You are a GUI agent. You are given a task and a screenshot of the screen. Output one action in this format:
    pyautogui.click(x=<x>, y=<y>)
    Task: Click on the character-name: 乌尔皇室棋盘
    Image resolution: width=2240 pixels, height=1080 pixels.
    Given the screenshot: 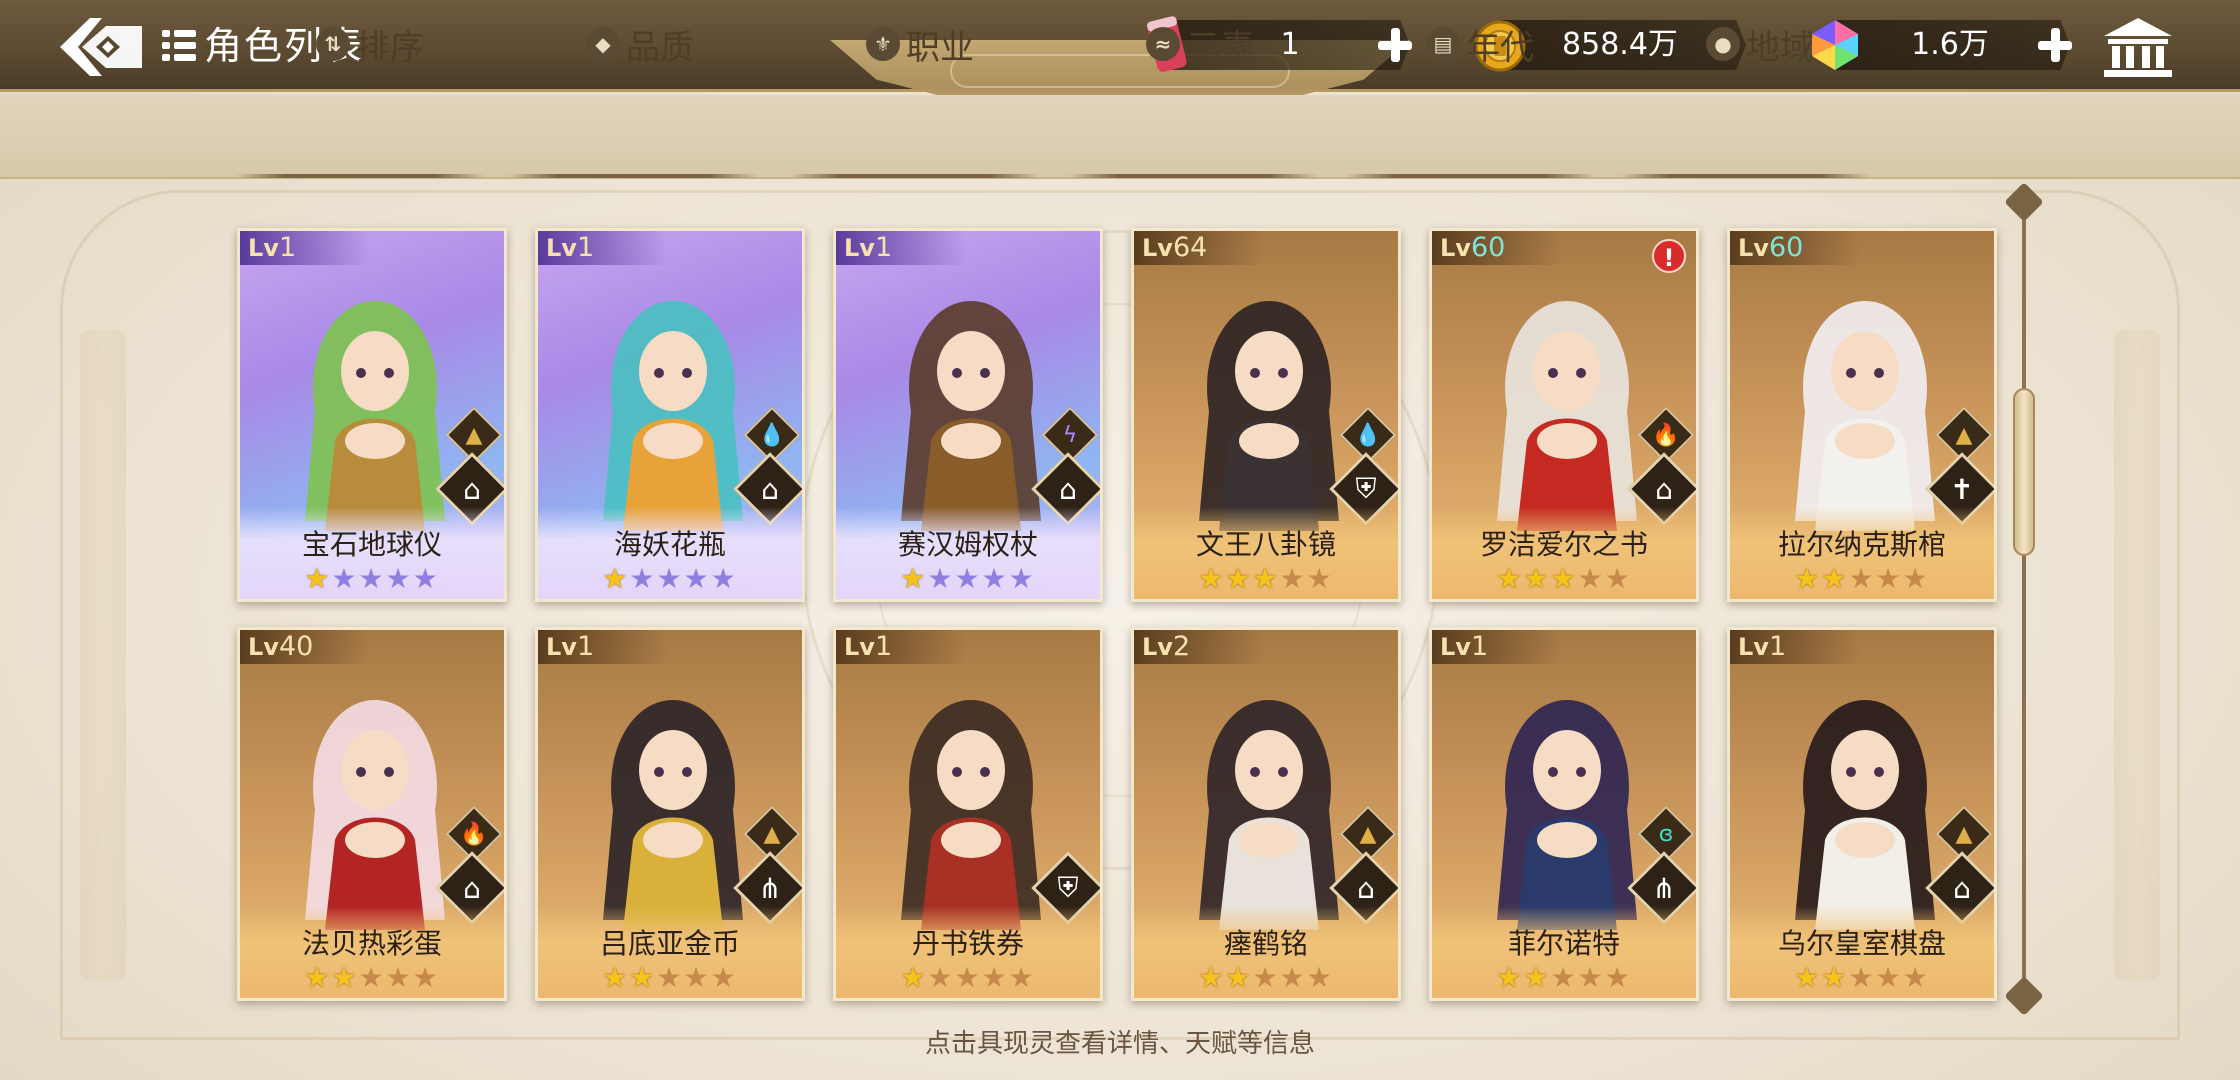 What is the action you would take?
    pyautogui.click(x=1861, y=943)
    